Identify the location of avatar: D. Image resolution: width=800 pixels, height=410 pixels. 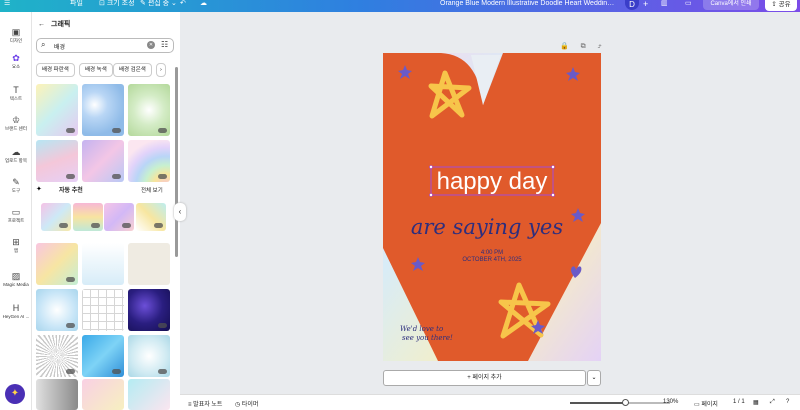
(632, 5).